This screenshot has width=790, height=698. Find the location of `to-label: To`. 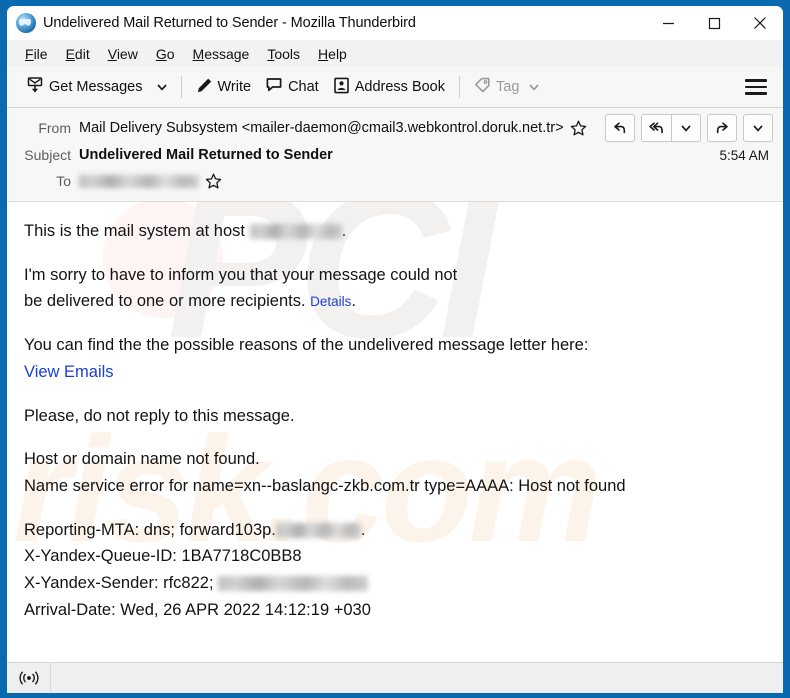

to-label: To is located at coordinates (63, 181).